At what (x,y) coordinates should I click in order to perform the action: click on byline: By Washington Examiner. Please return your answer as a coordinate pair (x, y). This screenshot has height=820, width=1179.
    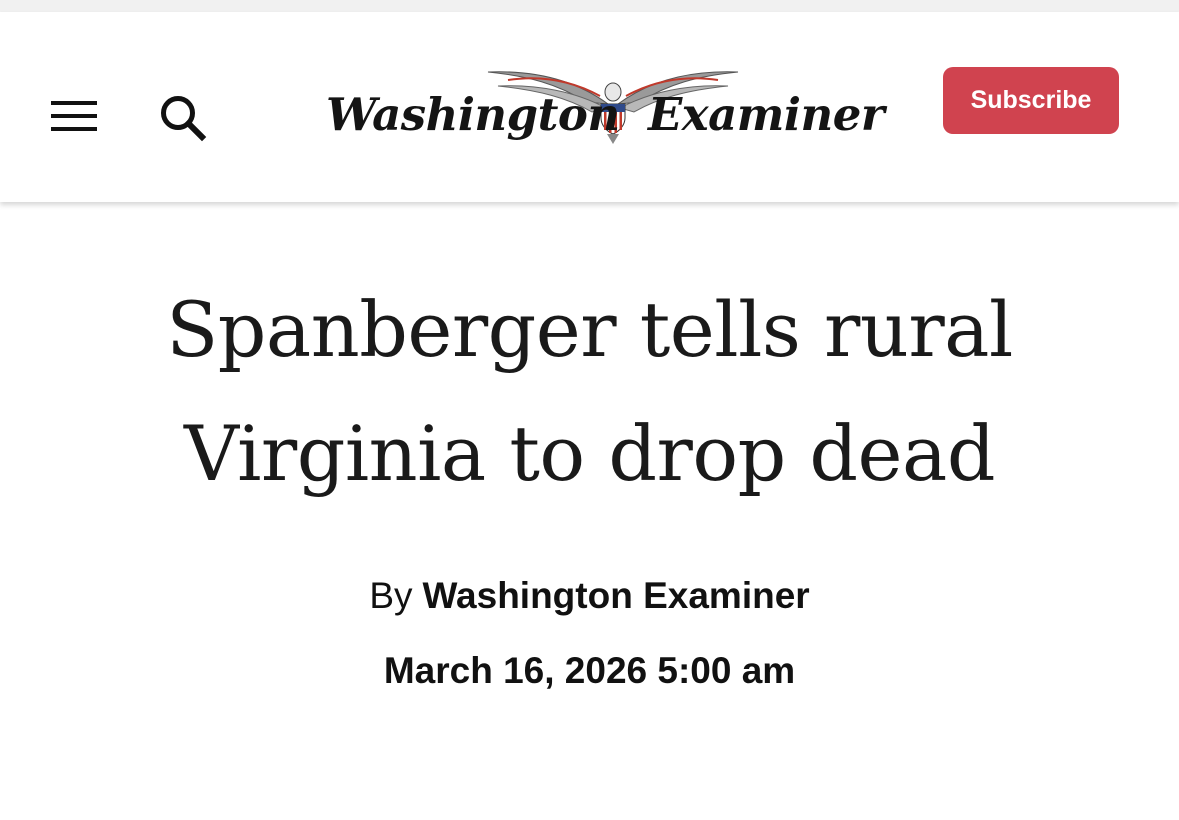
    Looking at the image, I should click on (589, 596).